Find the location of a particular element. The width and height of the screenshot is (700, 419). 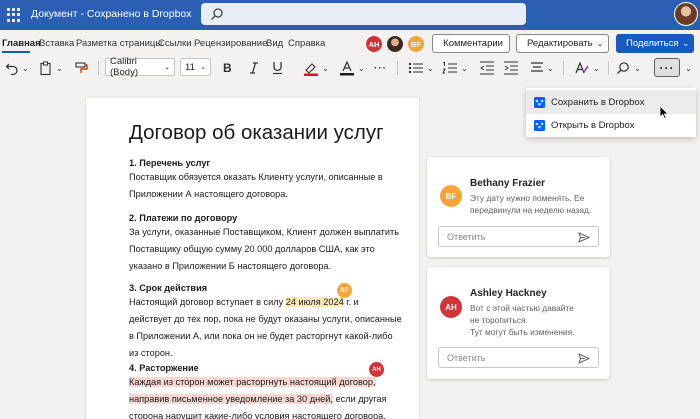

more-options-button: ··· is located at coordinates (667, 67).